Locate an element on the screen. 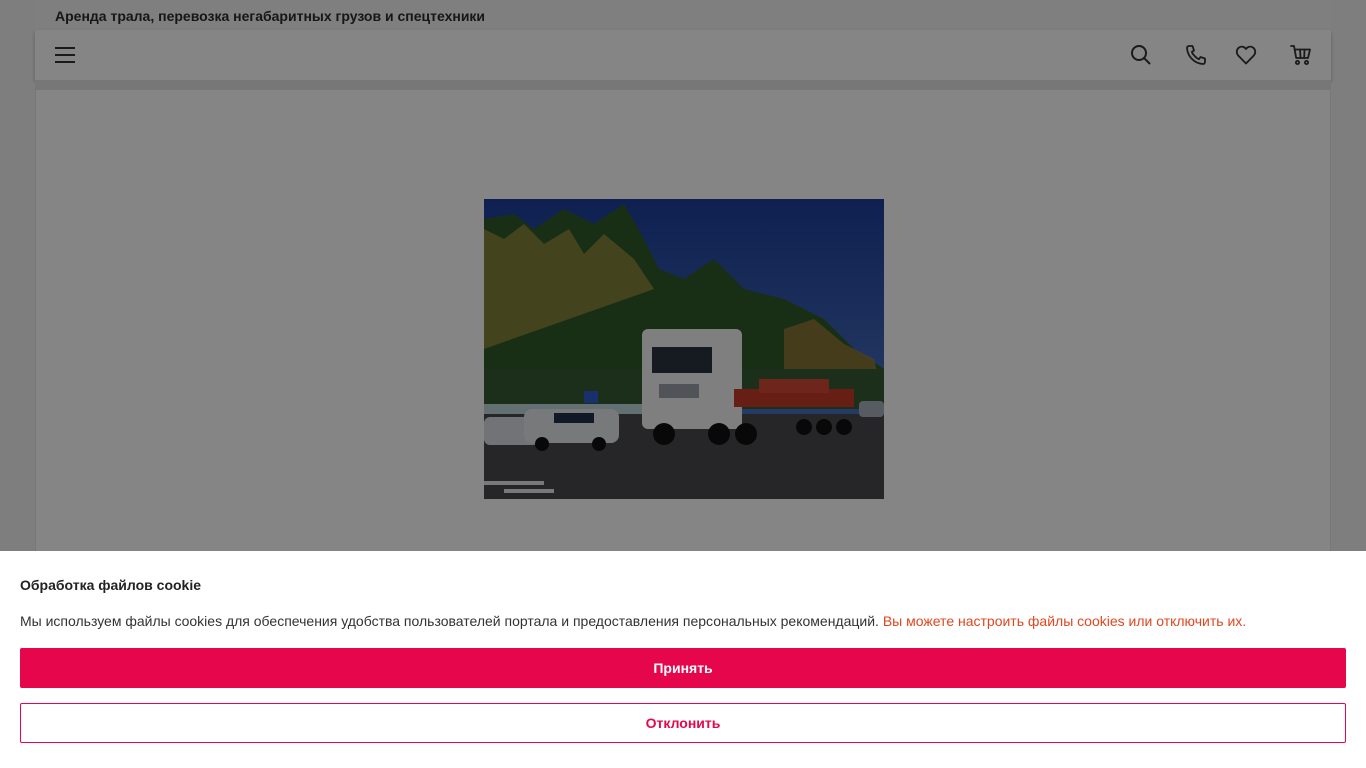 Image resolution: width=1366 pixels, height=768 pixels. reject-button: Отклонить is located at coordinates (683, 723).